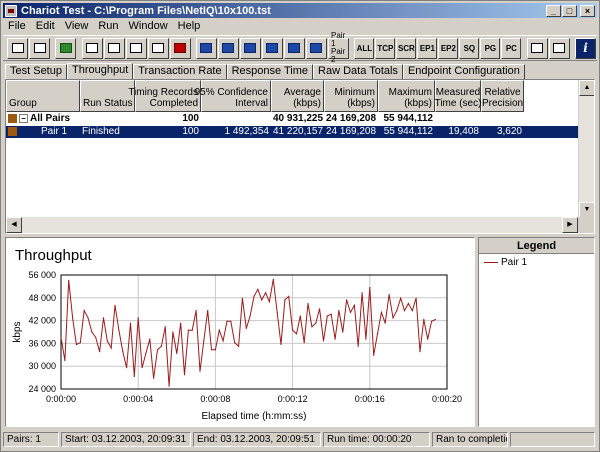 This screenshot has height=452, width=600. What do you see at coordinates (23, 118) in the screenshot?
I see `collapse-icon: −` at bounding box center [23, 118].